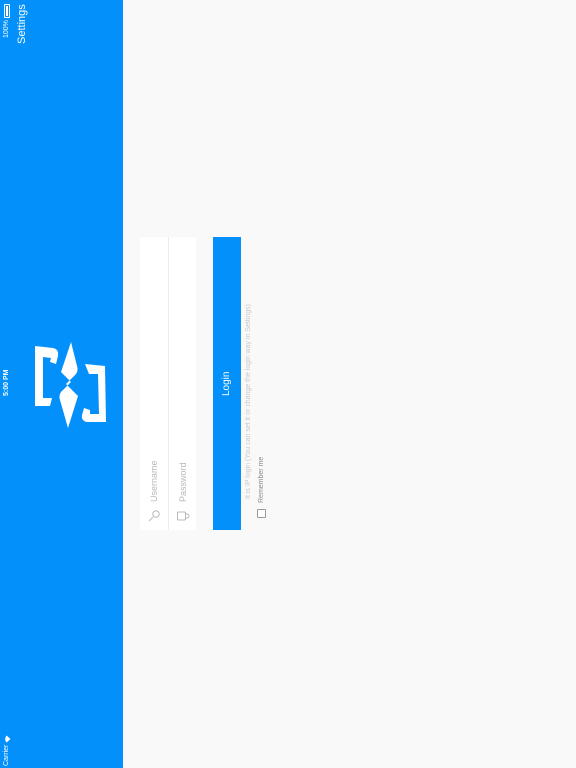 The image size is (576, 768). Describe the element at coordinates (6, 29) in the screenshot. I see `battery-percent: 100%` at that location.